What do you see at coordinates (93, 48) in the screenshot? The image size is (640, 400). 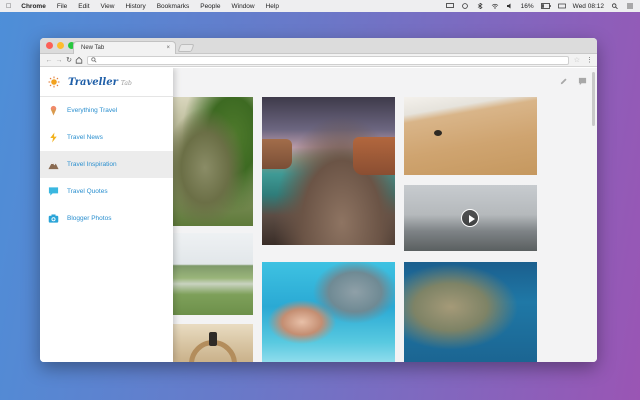 I see `tab-title: New Tab` at bounding box center [93, 48].